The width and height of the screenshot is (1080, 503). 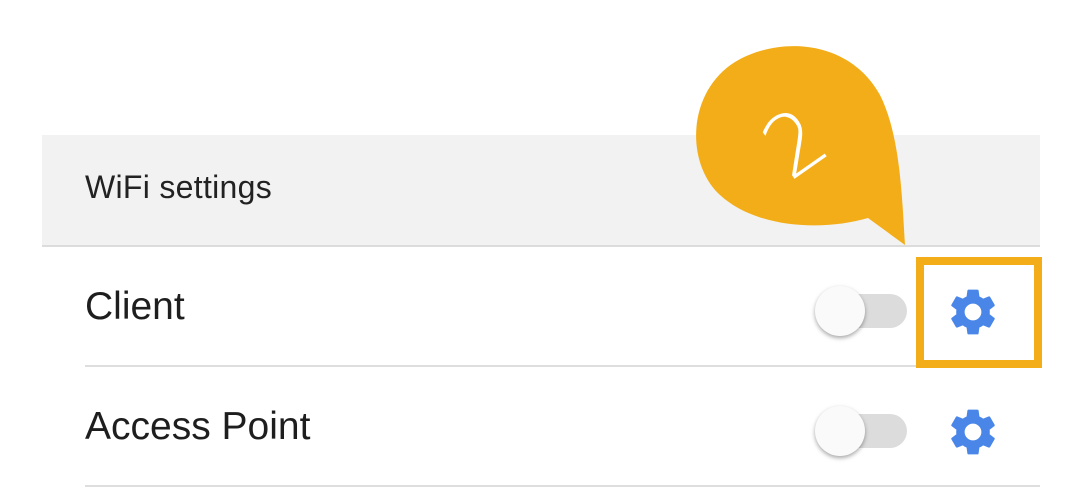 What do you see at coordinates (198, 426) in the screenshot?
I see `access-point-label: Access Point` at bounding box center [198, 426].